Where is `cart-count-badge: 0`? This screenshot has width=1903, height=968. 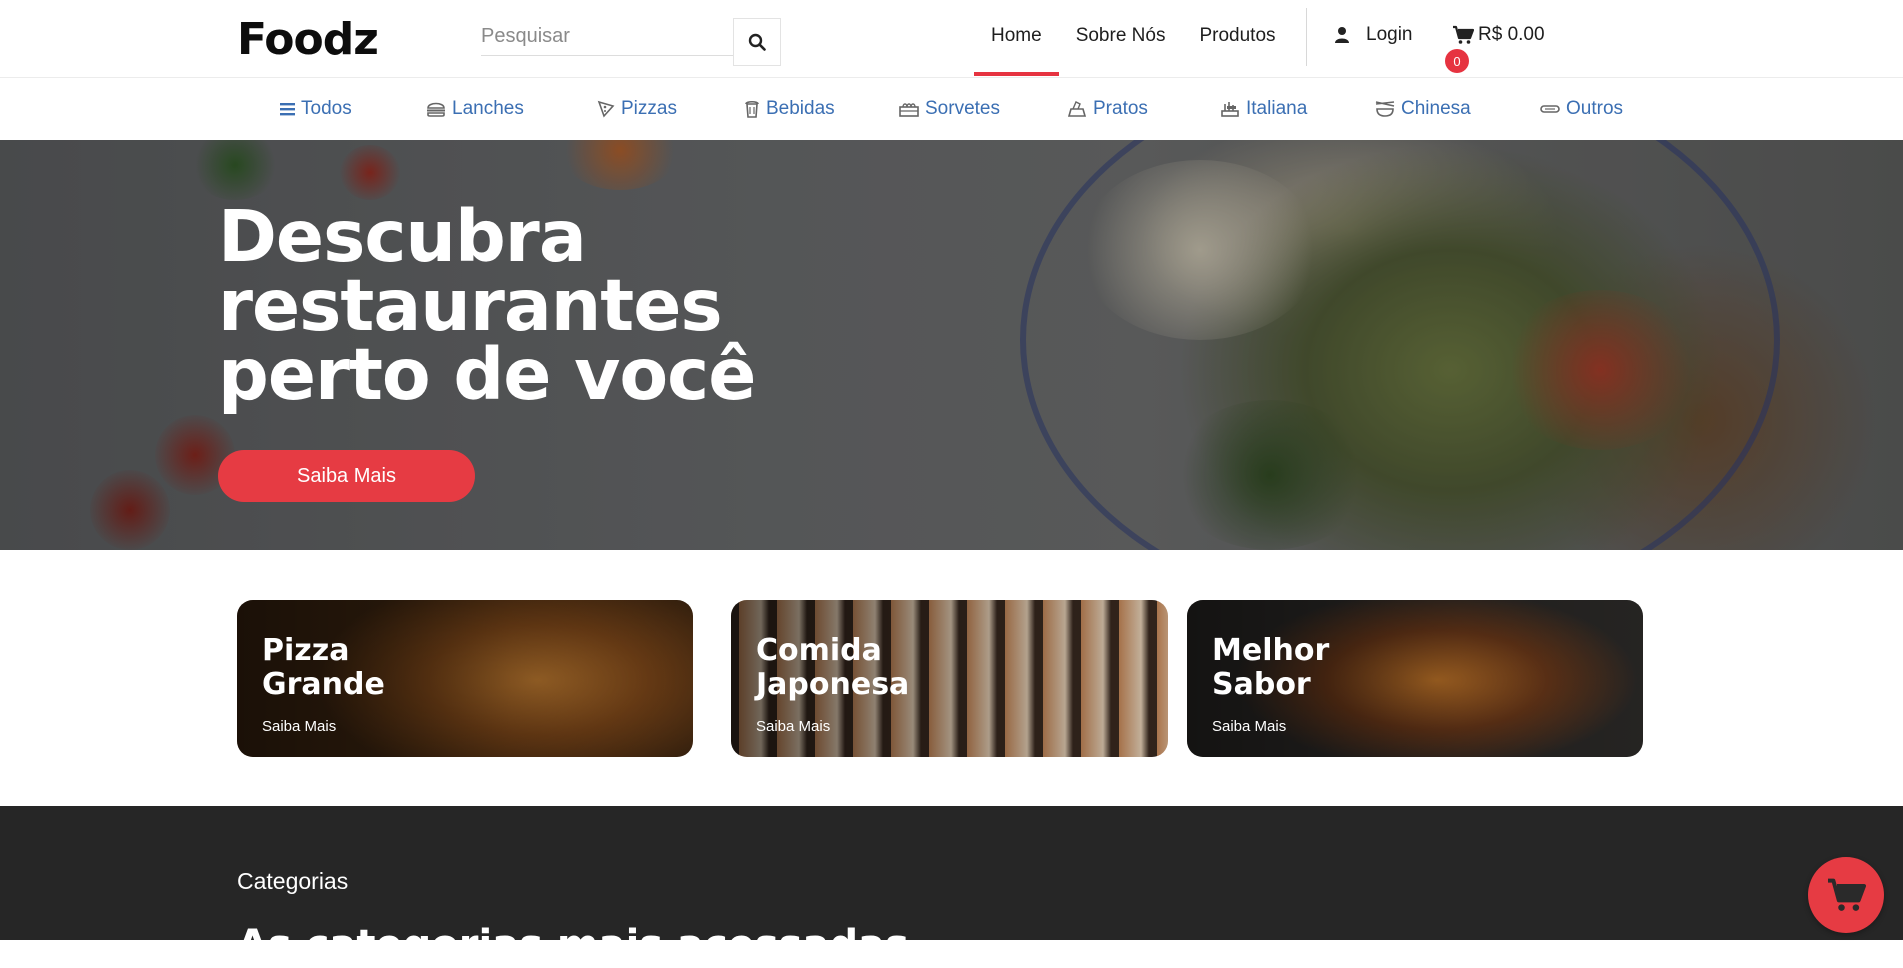
cart-count-badge: 0 is located at coordinates (1457, 61).